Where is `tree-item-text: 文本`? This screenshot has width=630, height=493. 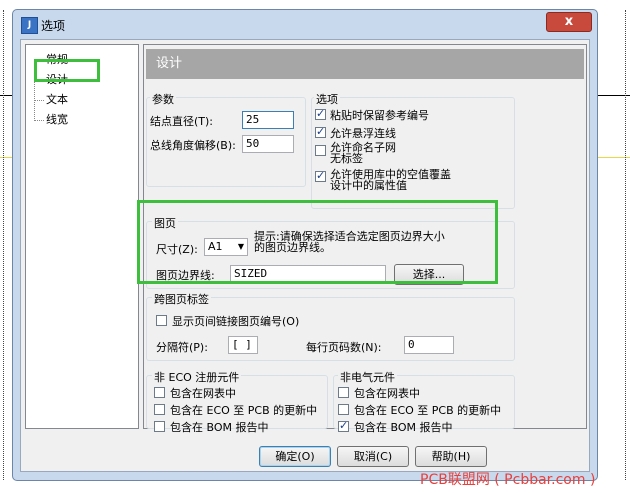 tree-item-text: 文本 is located at coordinates (51, 99).